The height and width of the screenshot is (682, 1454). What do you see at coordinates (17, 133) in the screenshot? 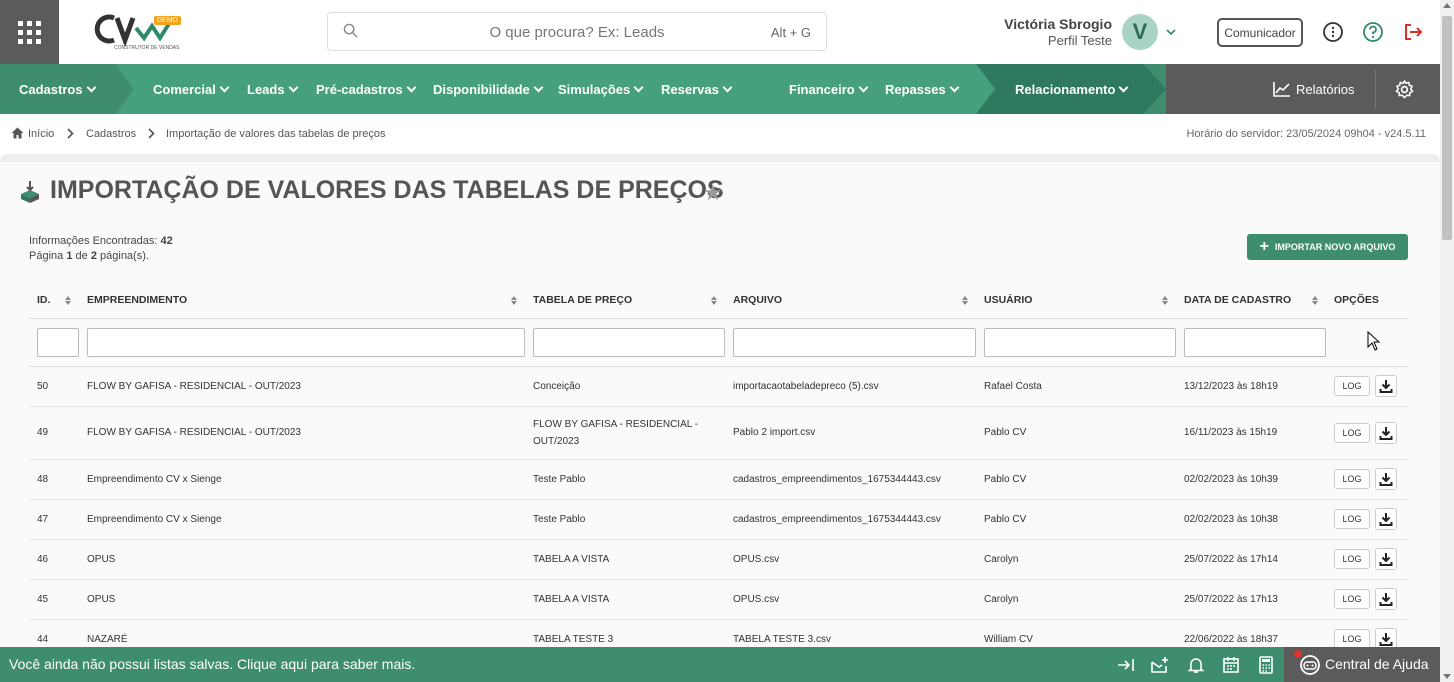
I see `home-icon` at bounding box center [17, 133].